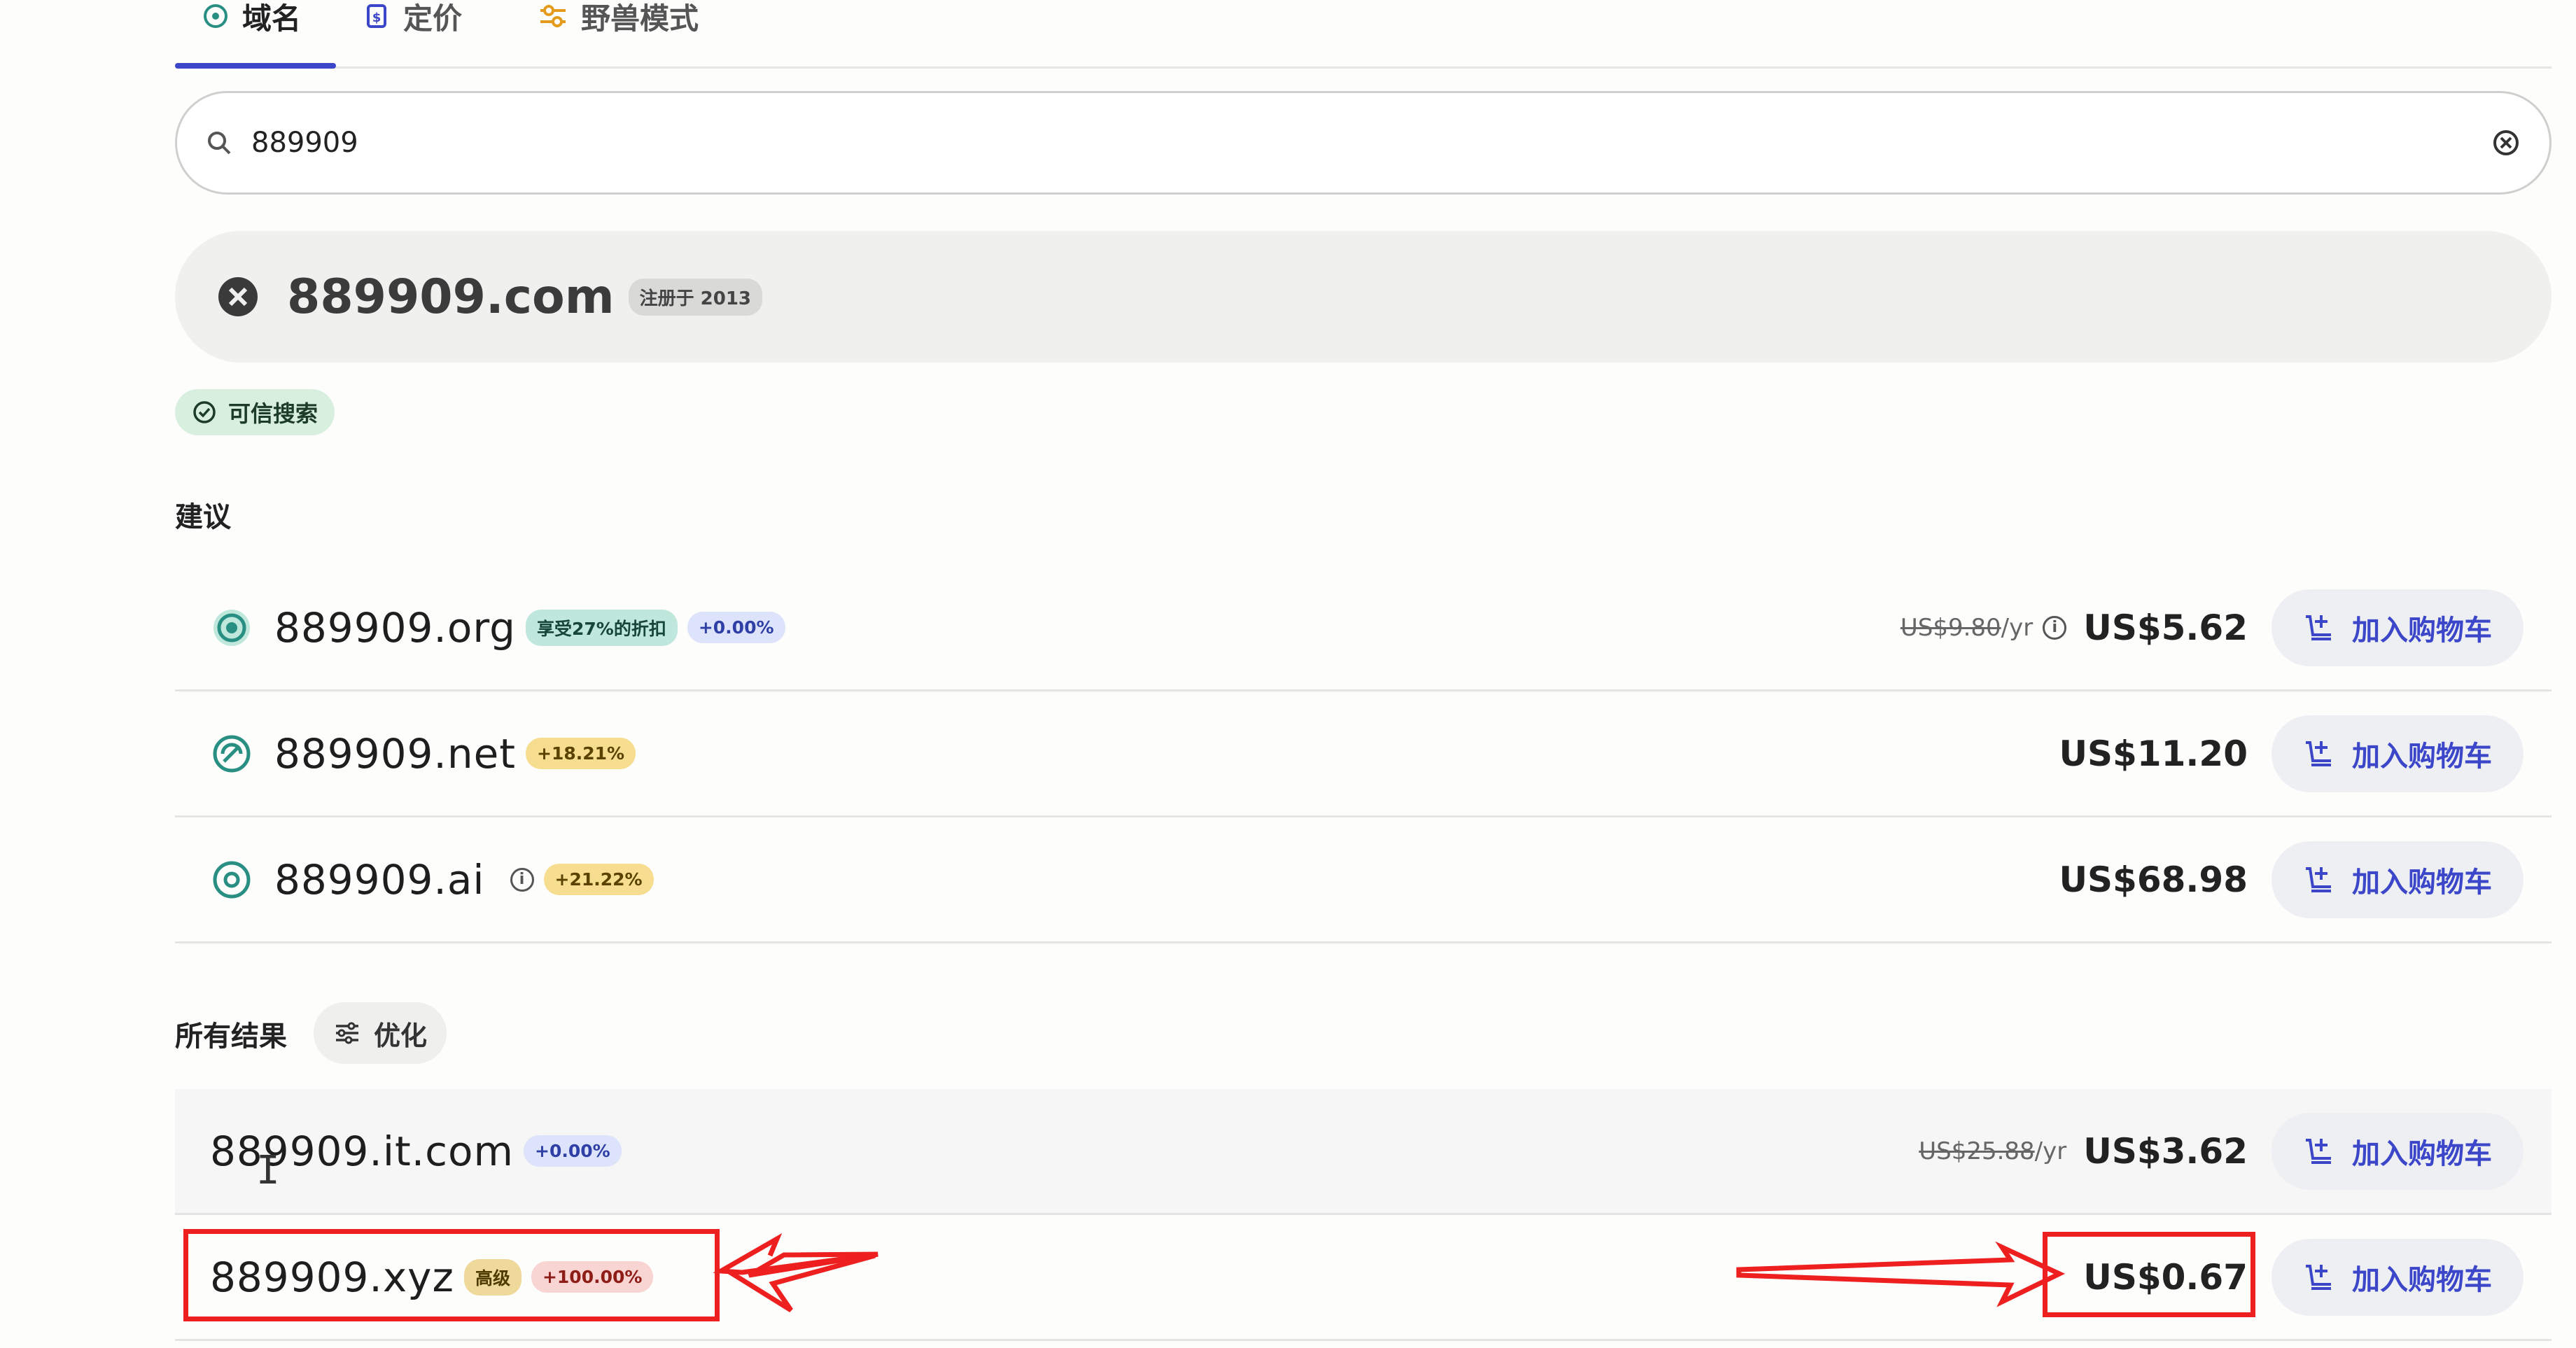  I want to click on tab-bar: 域名 $ 定价 野兽模式, so click(1363, 34).